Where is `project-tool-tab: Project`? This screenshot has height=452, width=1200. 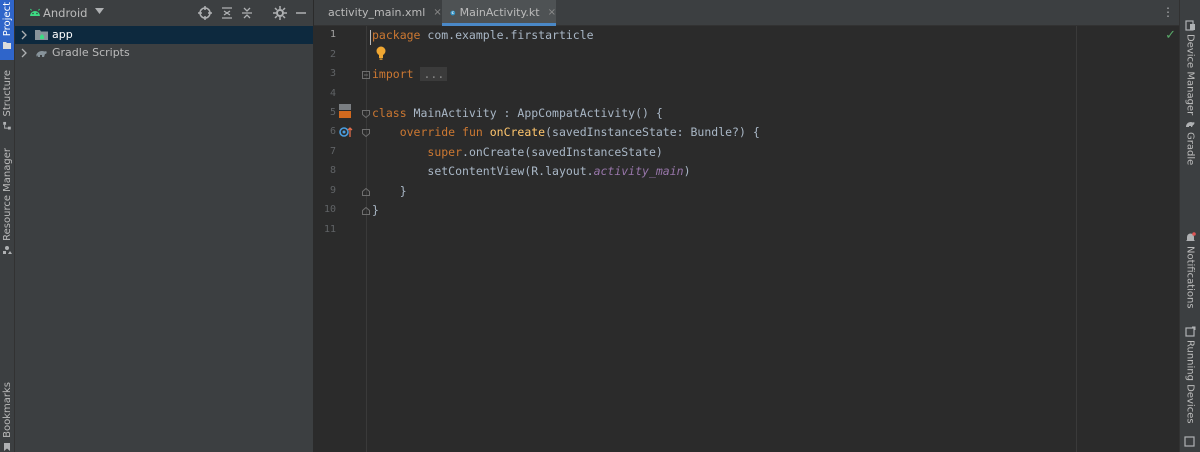
project-tool-tab: Project is located at coordinates (7, 30).